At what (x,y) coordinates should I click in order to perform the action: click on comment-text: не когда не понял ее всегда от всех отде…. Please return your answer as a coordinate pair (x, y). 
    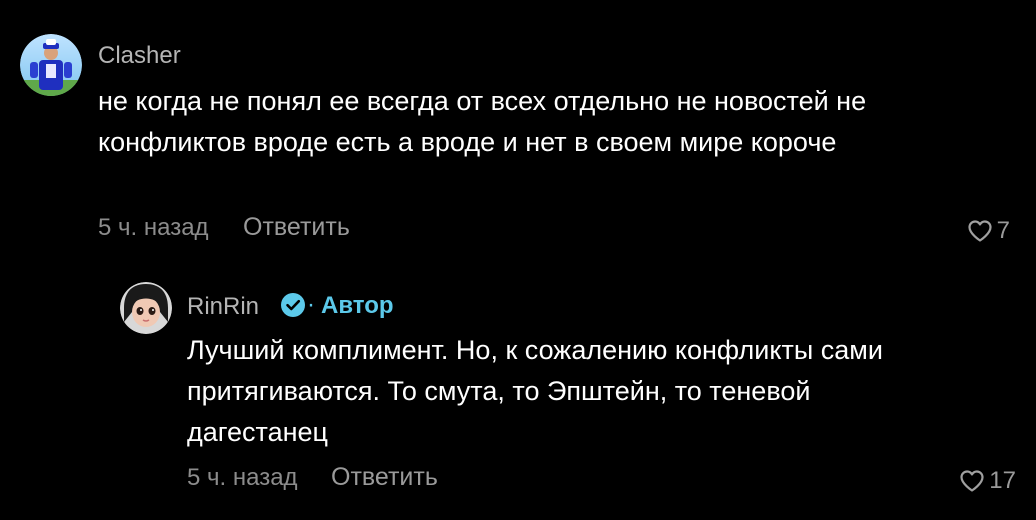
    Looking at the image, I should click on (482, 121).